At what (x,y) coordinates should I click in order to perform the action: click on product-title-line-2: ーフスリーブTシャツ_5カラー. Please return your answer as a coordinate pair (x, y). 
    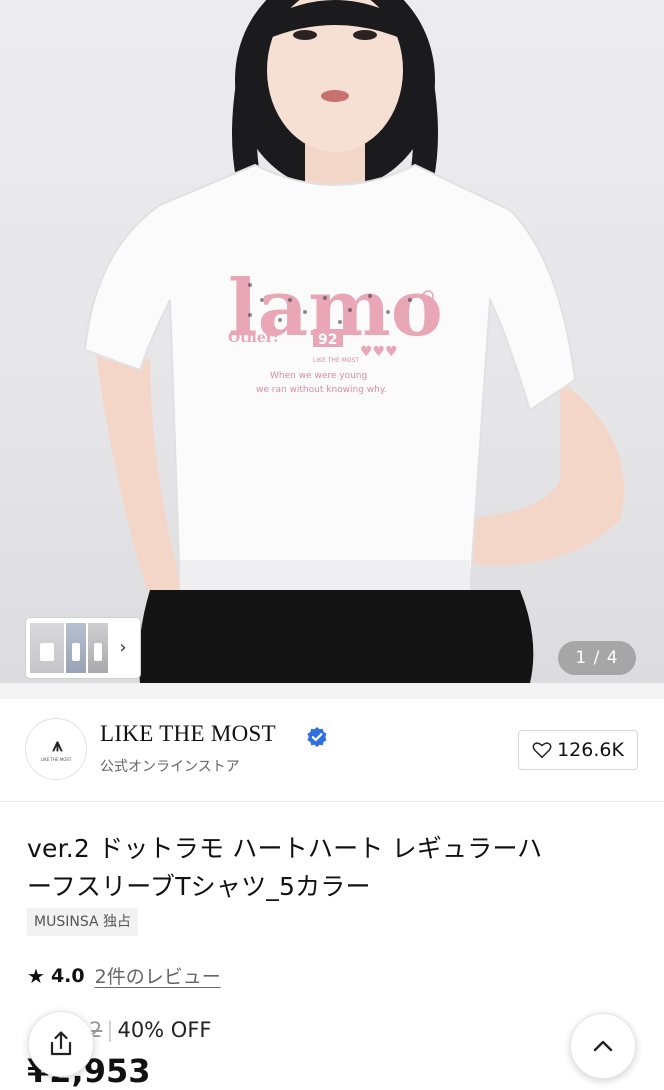
    Looking at the image, I should click on (199, 886).